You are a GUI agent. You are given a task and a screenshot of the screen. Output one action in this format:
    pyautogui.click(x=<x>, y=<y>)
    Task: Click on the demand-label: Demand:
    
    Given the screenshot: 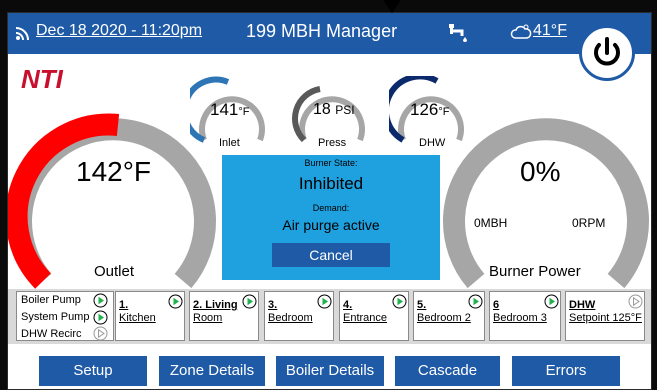 What is the action you would take?
    pyautogui.click(x=331, y=208)
    